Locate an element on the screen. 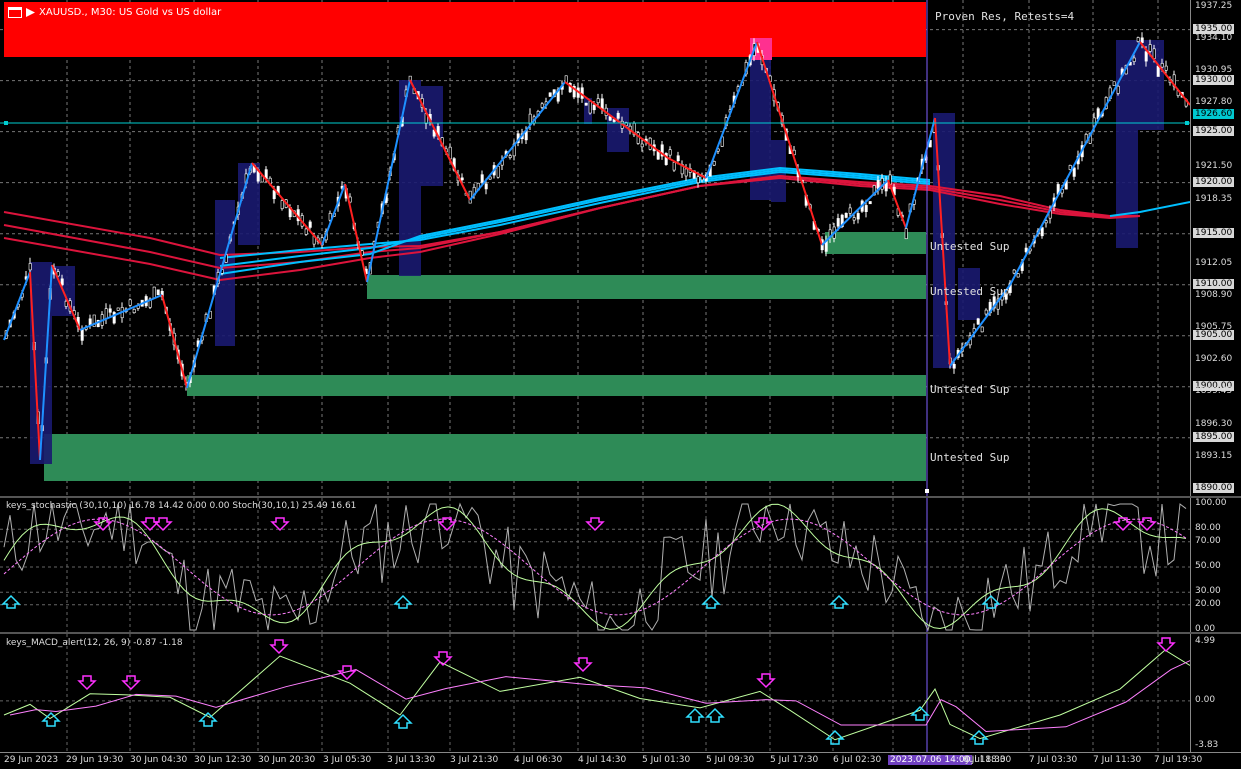 The height and width of the screenshot is (769, 1241). support-zone-label-2: Untested Sup is located at coordinates (970, 291).